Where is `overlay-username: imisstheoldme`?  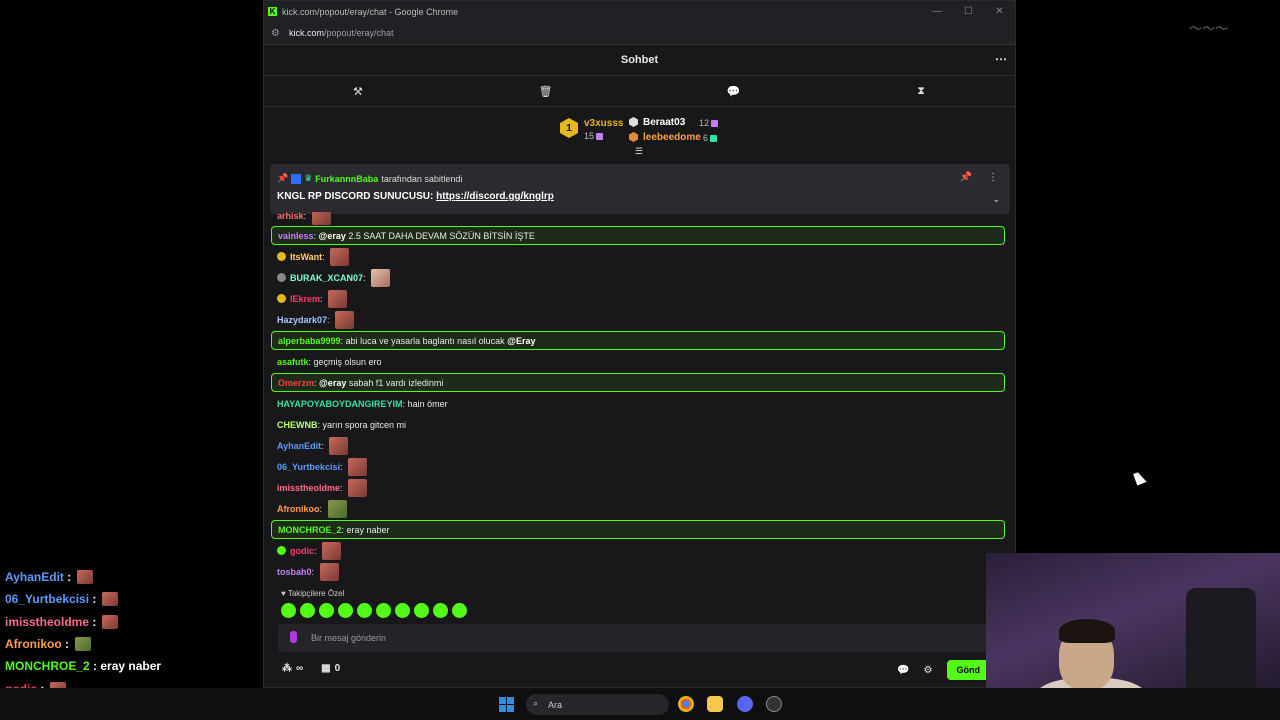 overlay-username: imisstheoldme is located at coordinates (47, 622).